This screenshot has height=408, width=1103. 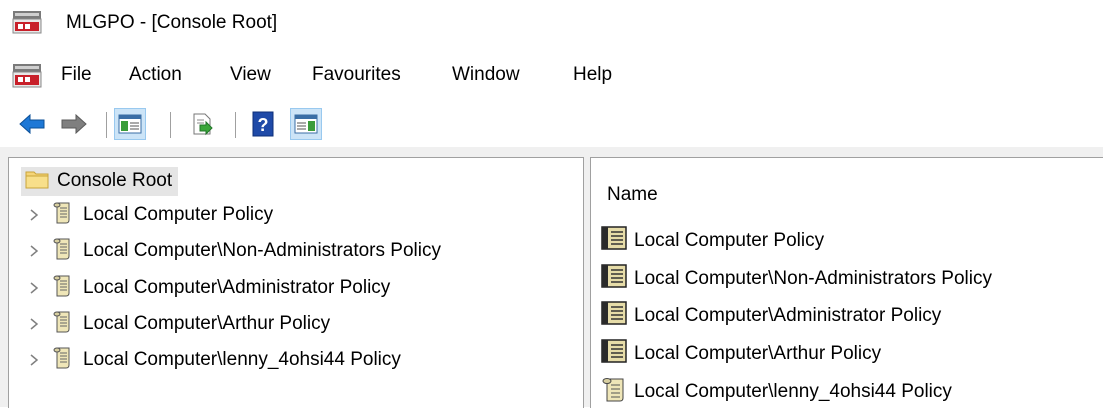 I want to click on tree-item-non-administrators-policy: Local Computer\Non-Administrators Policy, so click(x=232, y=251).